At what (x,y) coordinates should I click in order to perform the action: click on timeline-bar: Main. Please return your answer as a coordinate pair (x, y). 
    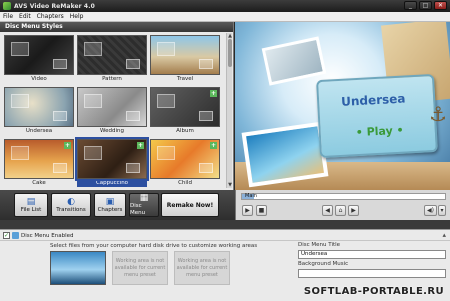
    Looking at the image, I should click on (343, 196).